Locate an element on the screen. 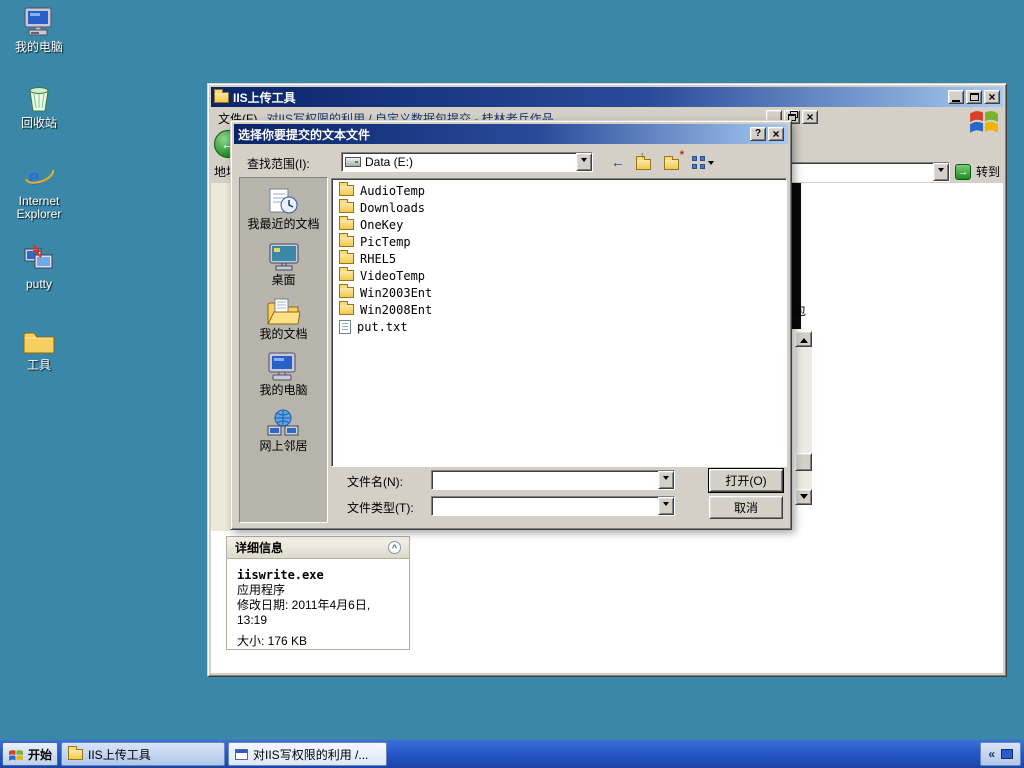 This screenshot has width=1024, height=768. desktop-icon-label: 工具 is located at coordinates (38, 365).